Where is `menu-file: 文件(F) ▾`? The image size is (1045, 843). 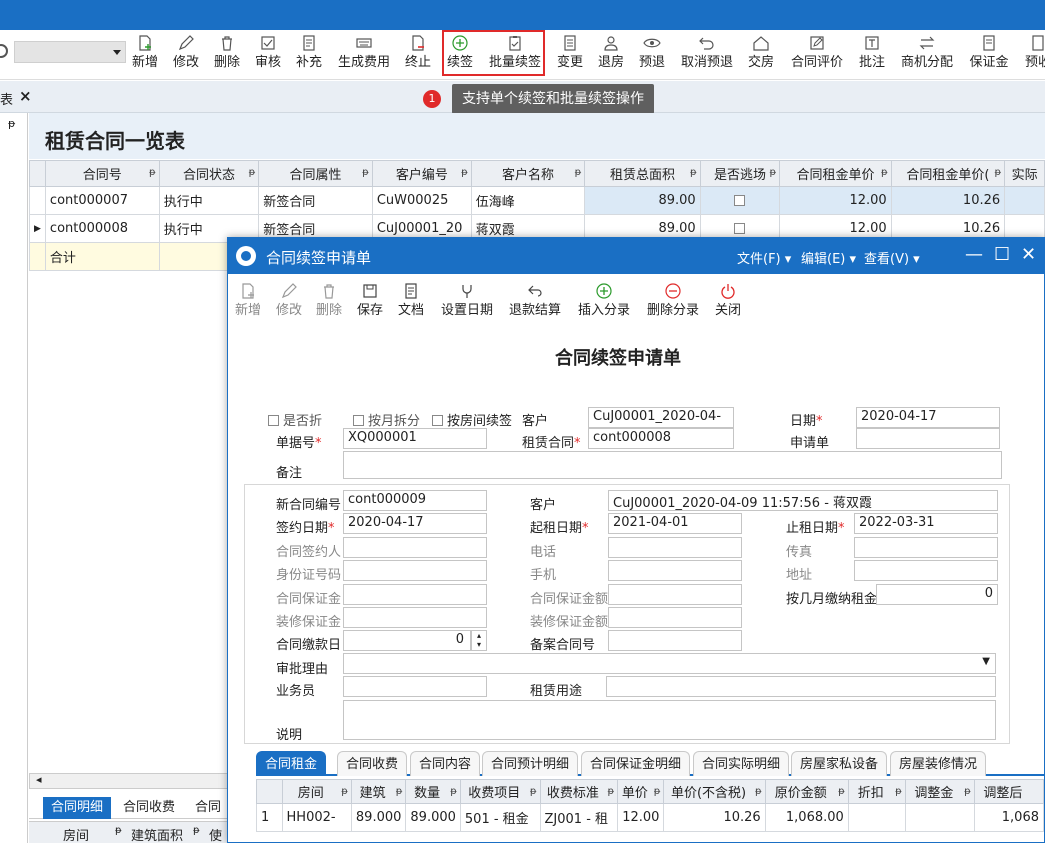 menu-file: 文件(F) ▾ is located at coordinates (764, 257).